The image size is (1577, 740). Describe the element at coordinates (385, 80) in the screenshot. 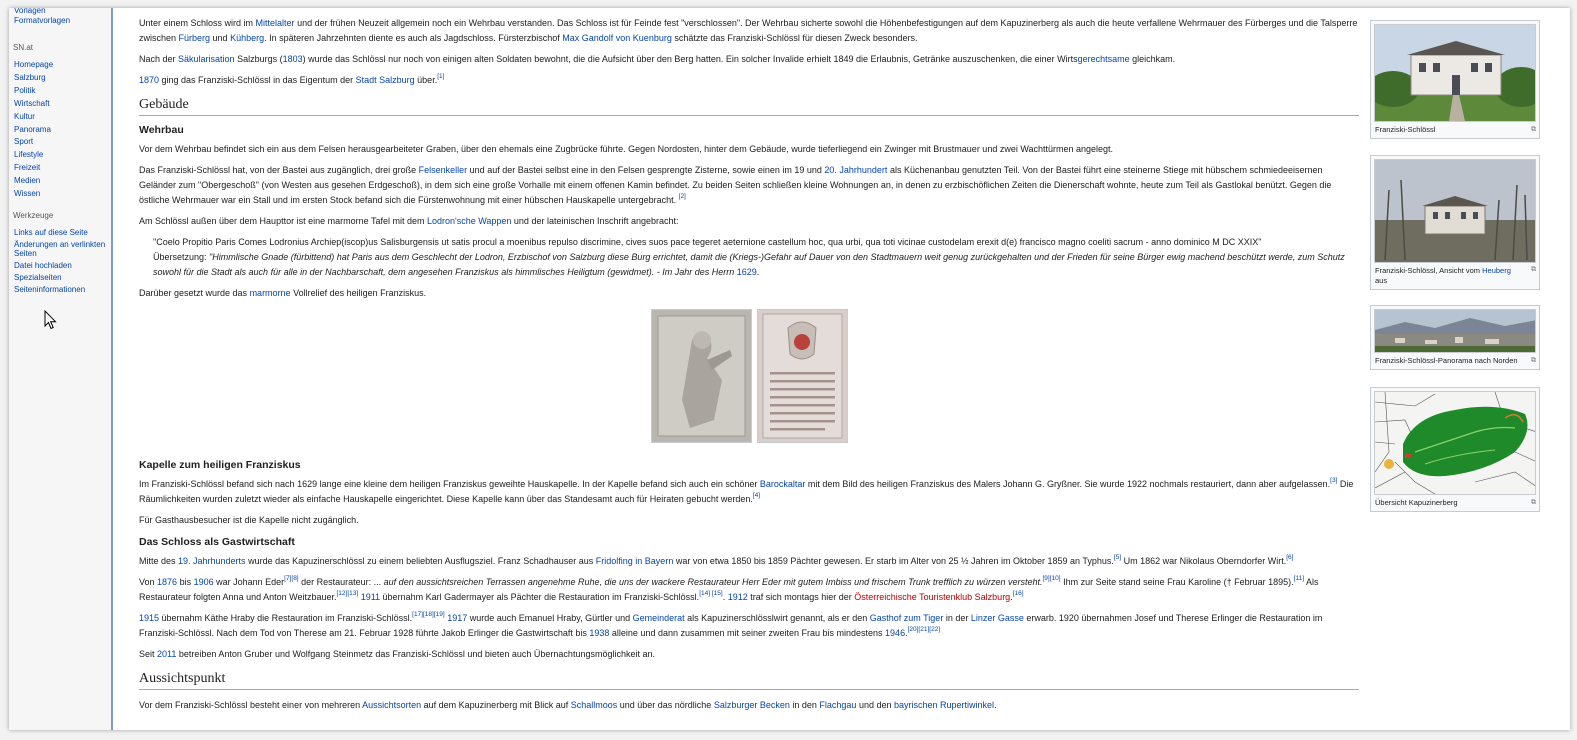

I see `wiki-link: Stadt Salzburg` at that location.